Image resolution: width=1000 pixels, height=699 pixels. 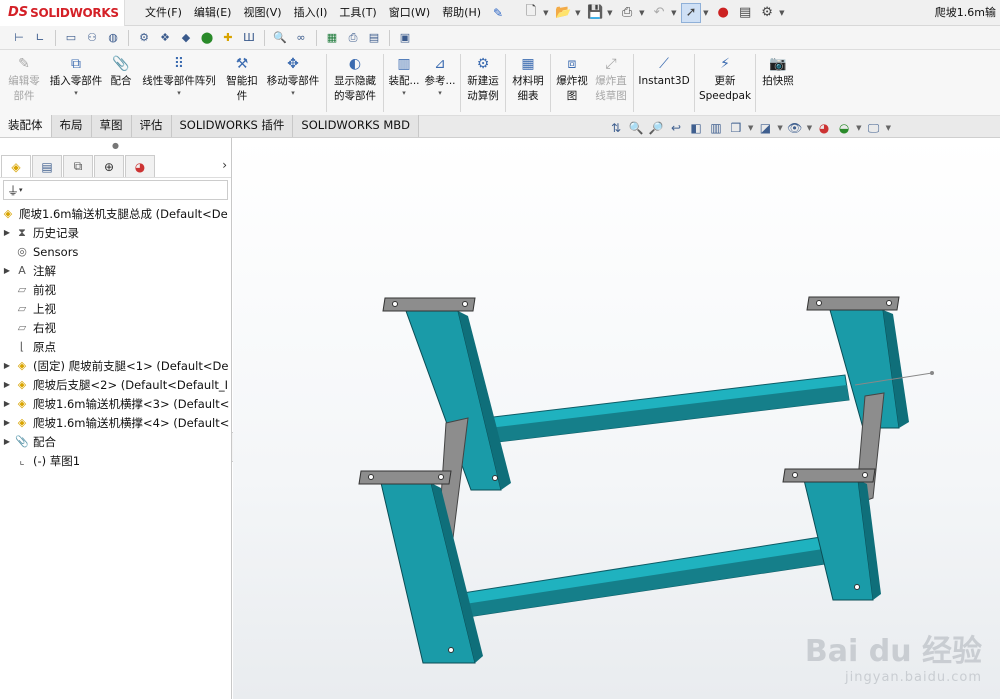 I want to click on zoom-icon: 🔍, so click(x=280, y=38).